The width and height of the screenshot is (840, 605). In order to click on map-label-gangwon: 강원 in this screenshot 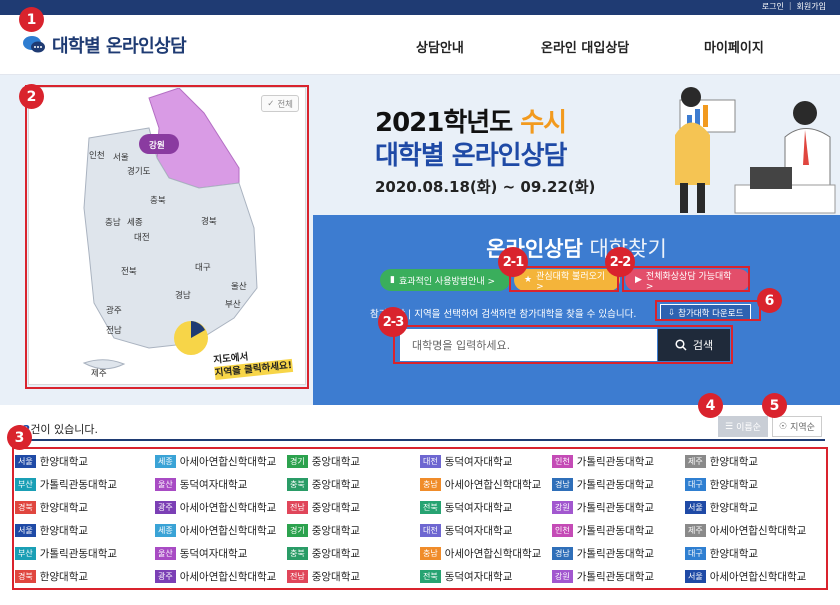, I will do `click(157, 145)`.